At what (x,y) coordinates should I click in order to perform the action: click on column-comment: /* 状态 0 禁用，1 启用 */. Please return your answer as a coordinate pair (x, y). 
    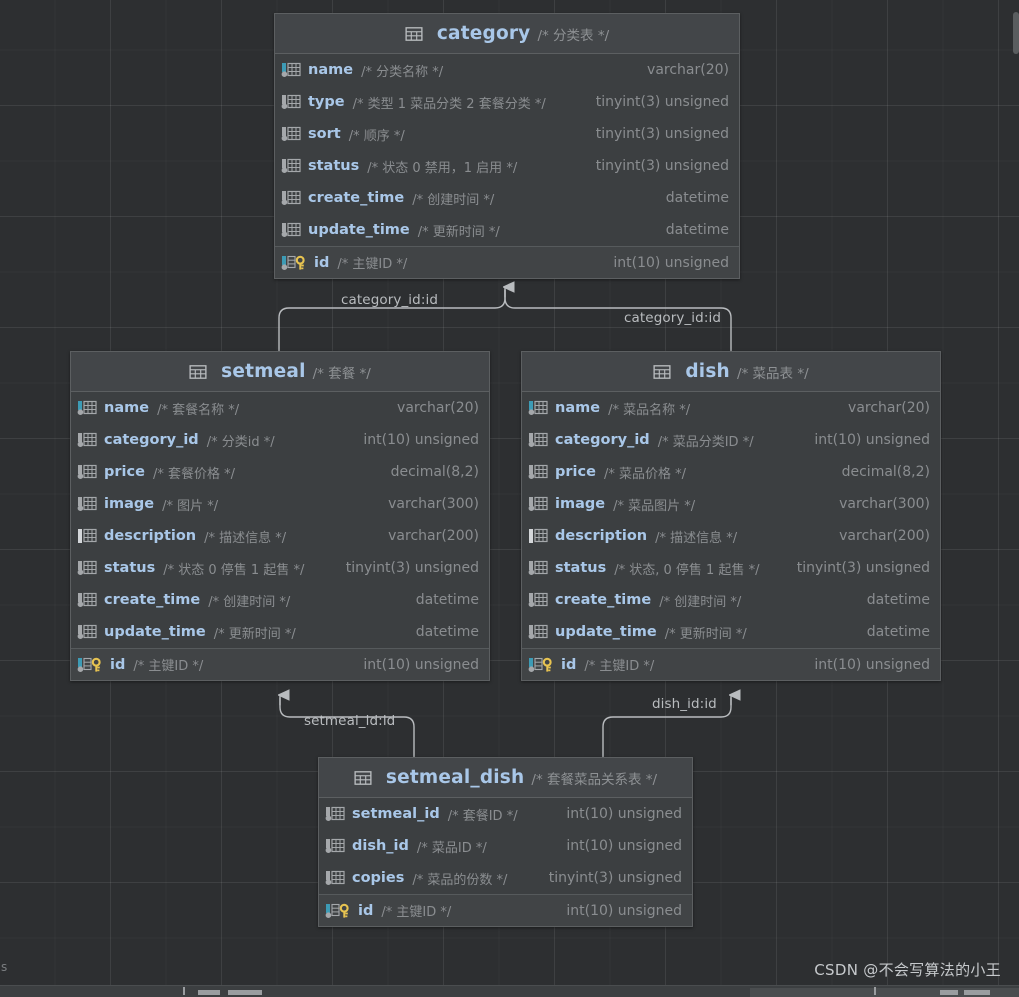
    Looking at the image, I should click on (442, 168).